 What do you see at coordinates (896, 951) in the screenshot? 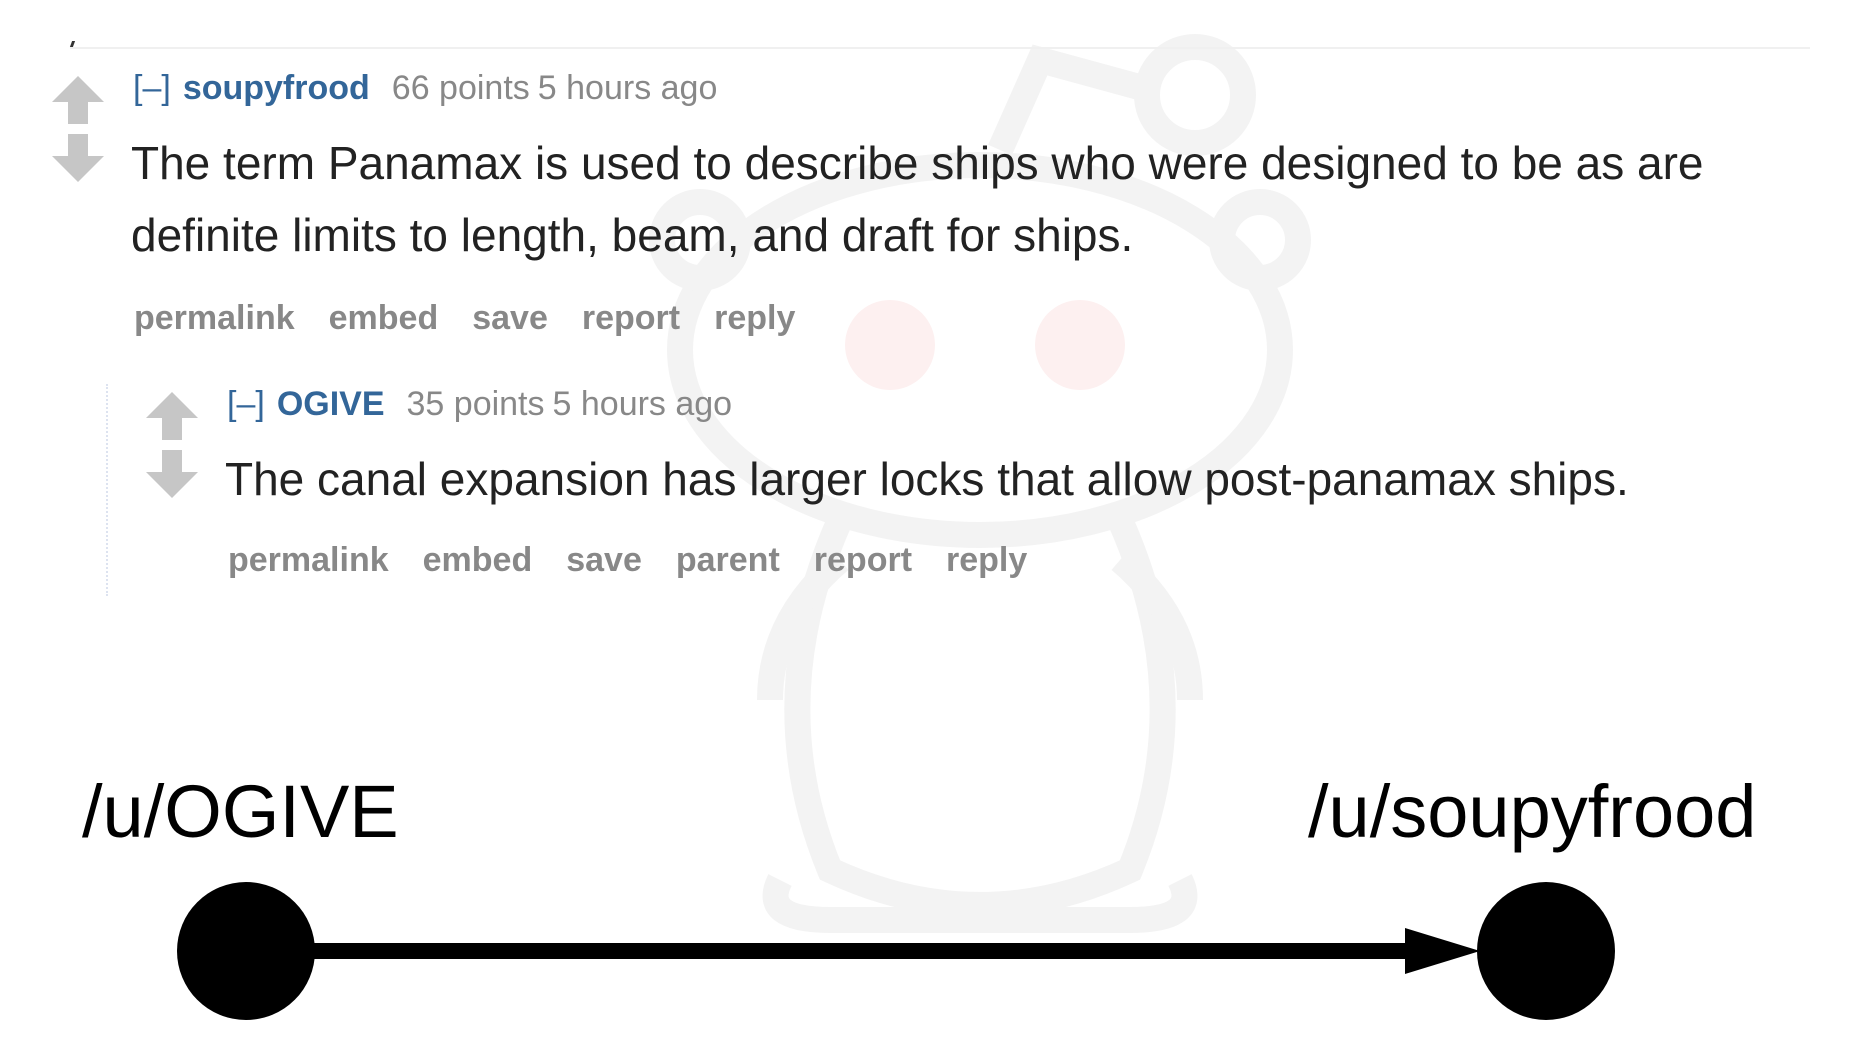
I see `reply-graph` at bounding box center [896, 951].